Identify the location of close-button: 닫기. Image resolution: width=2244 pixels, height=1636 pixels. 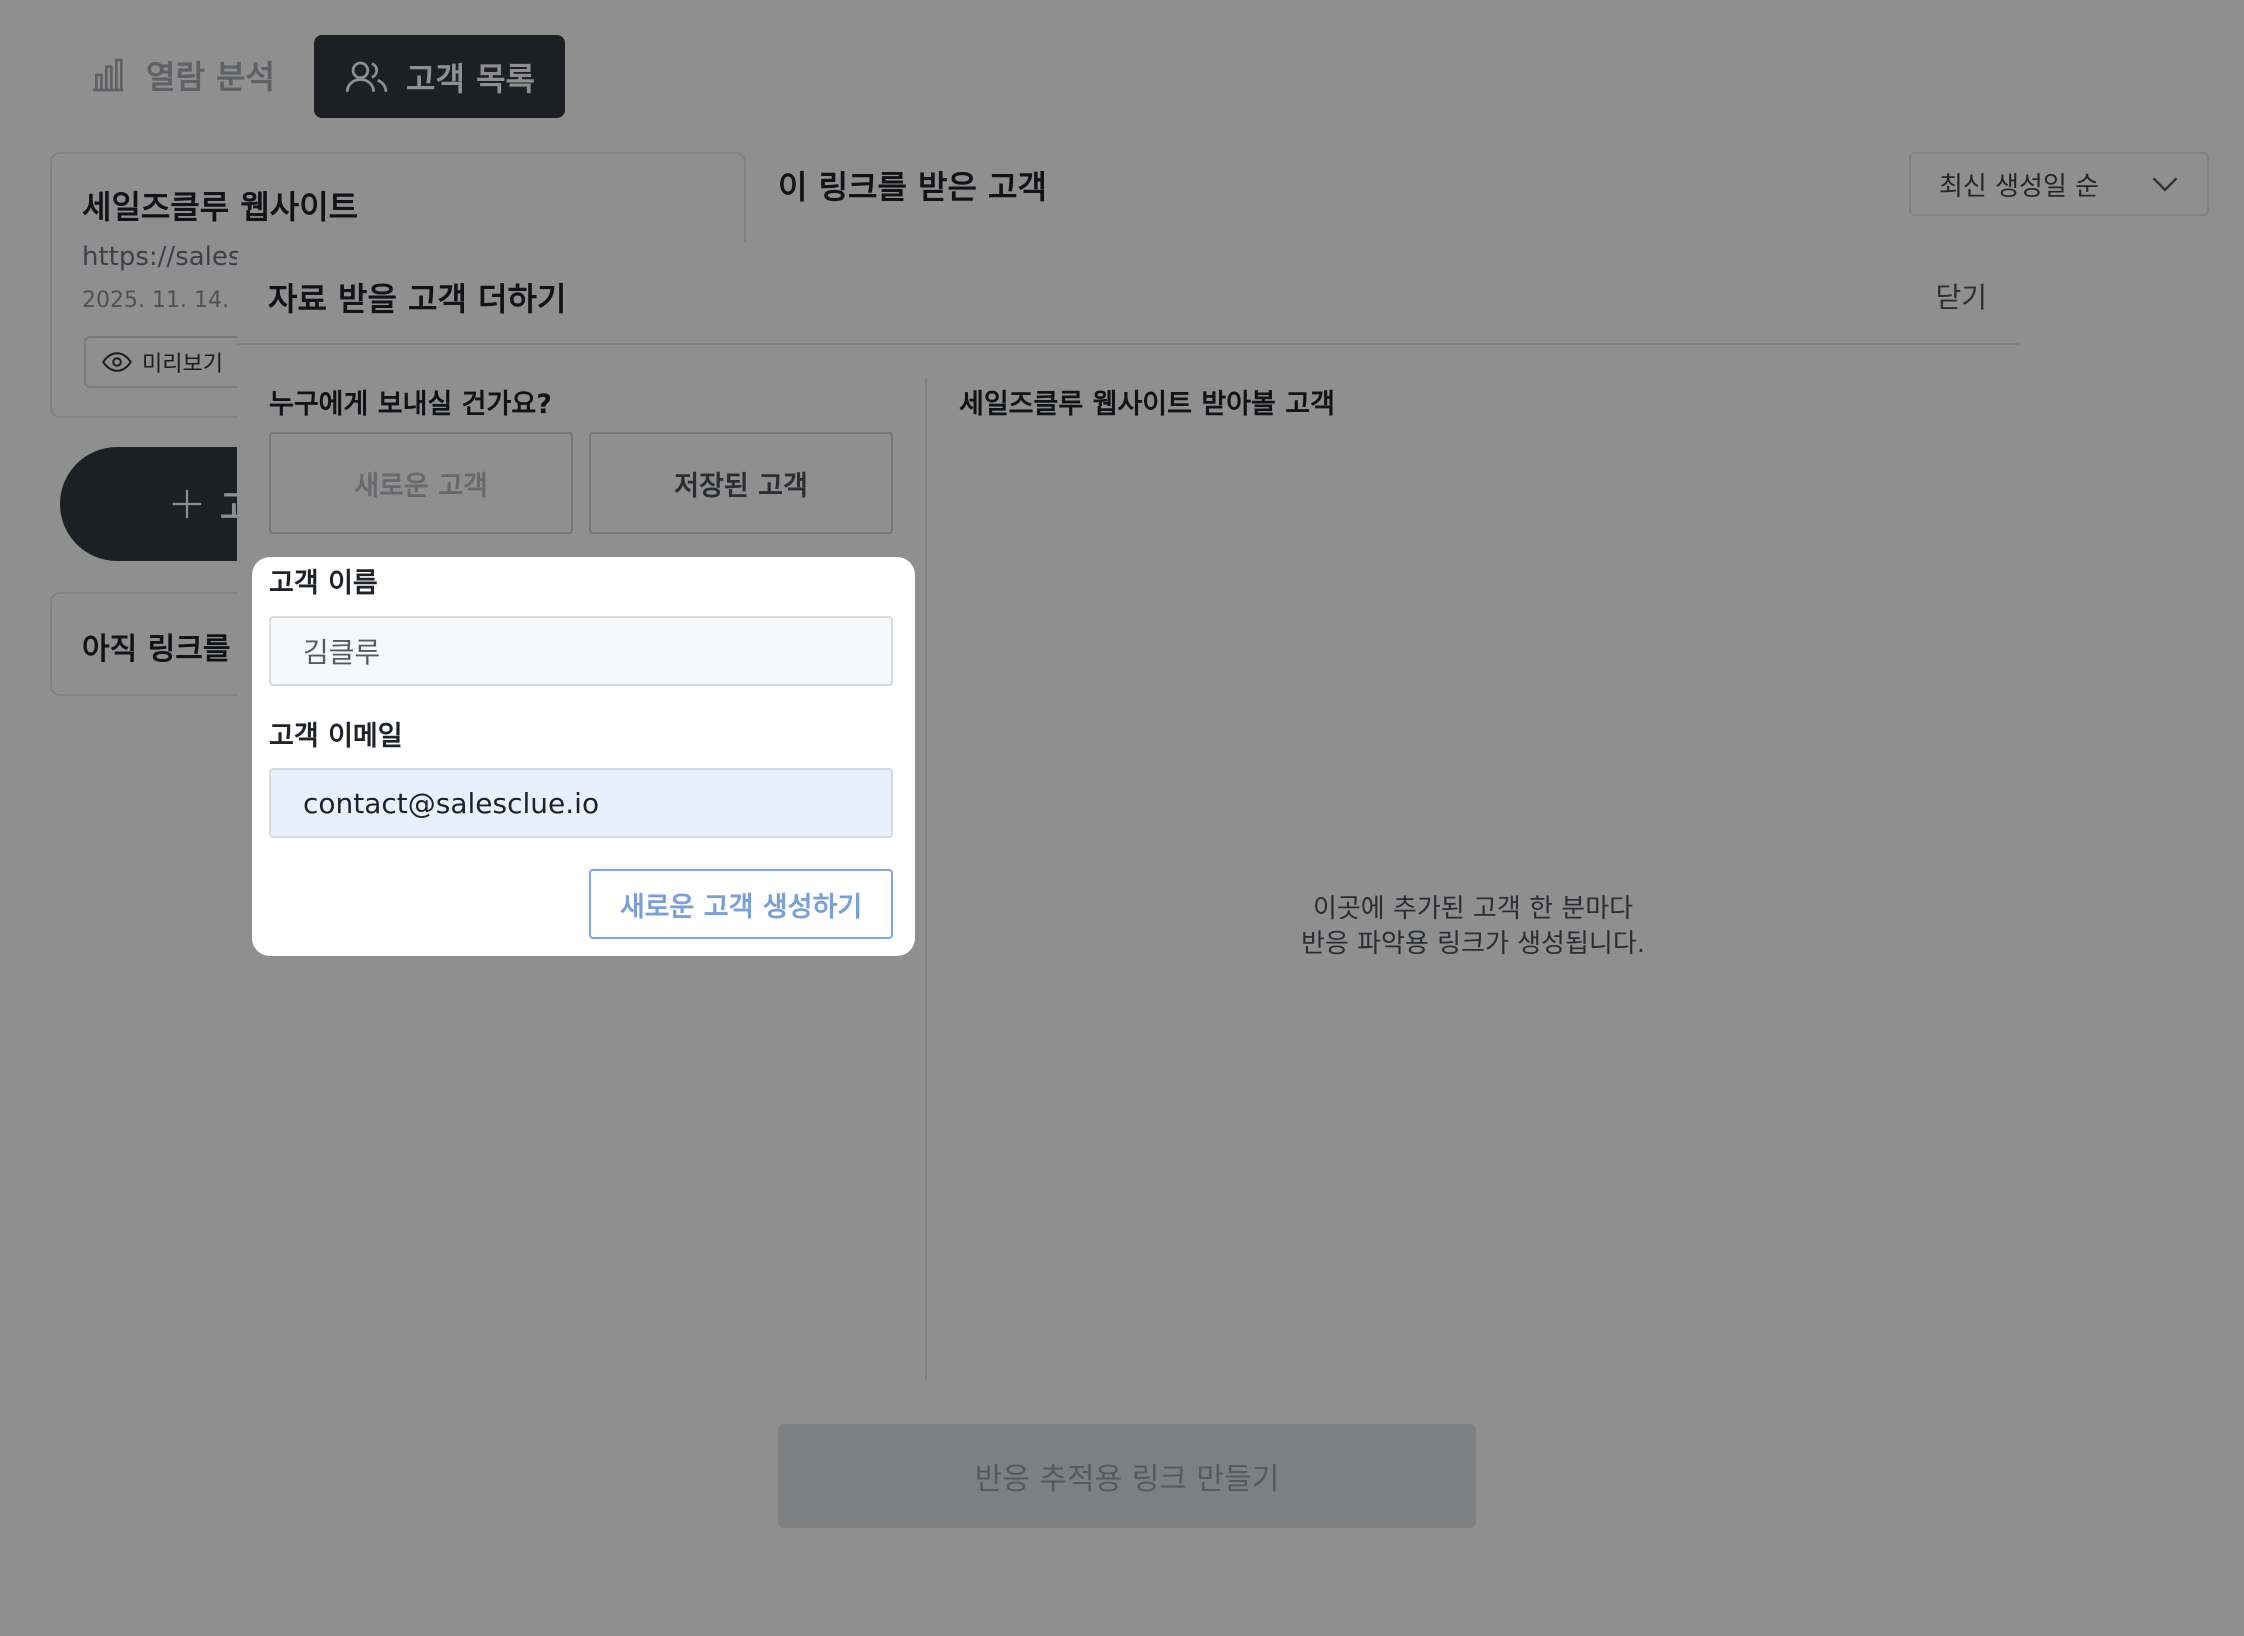
(1961, 296).